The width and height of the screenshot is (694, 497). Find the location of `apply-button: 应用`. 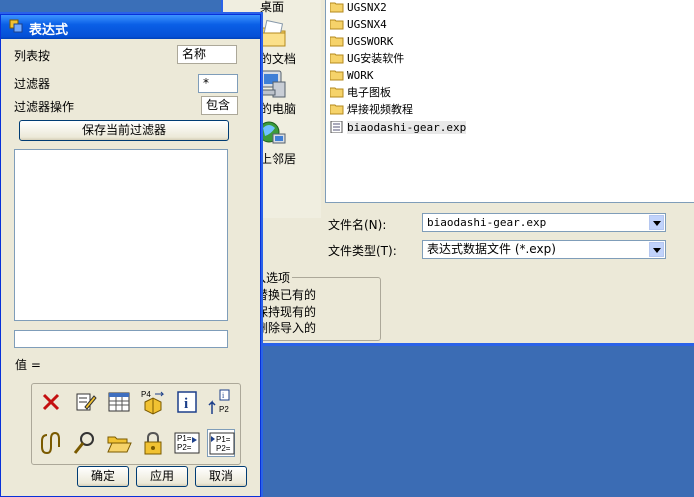

apply-button: 应用 is located at coordinates (162, 476).